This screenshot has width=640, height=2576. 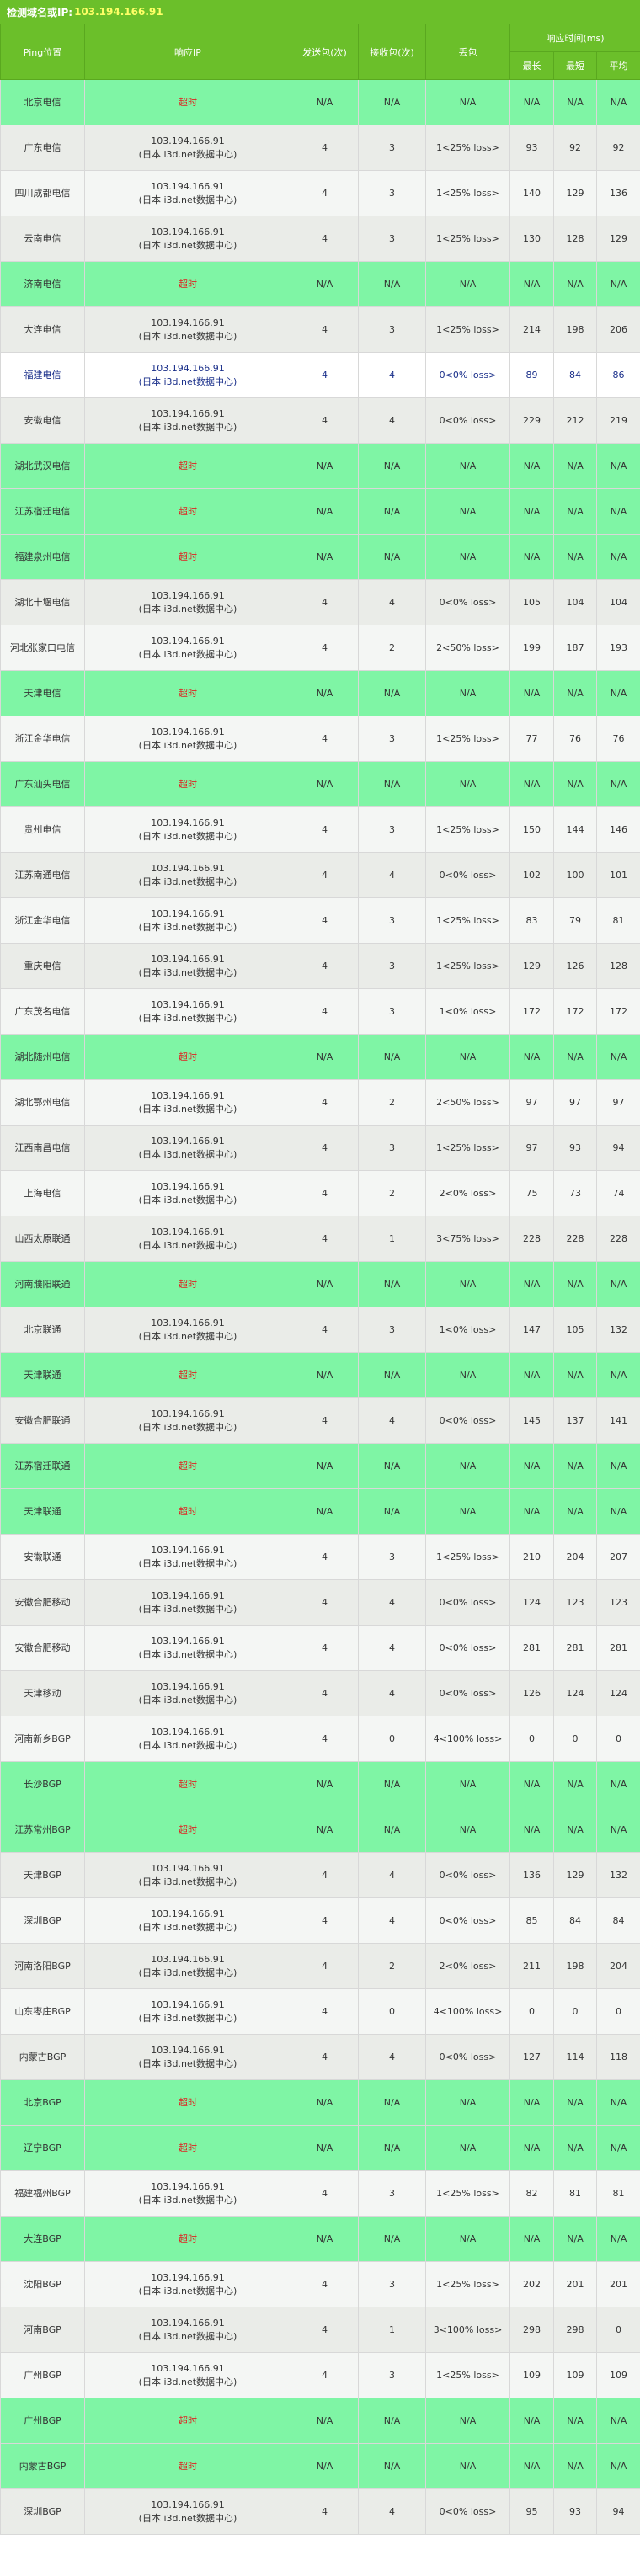 What do you see at coordinates (618, 1330) in the screenshot?
I see `avg-cell: 132` at bounding box center [618, 1330].